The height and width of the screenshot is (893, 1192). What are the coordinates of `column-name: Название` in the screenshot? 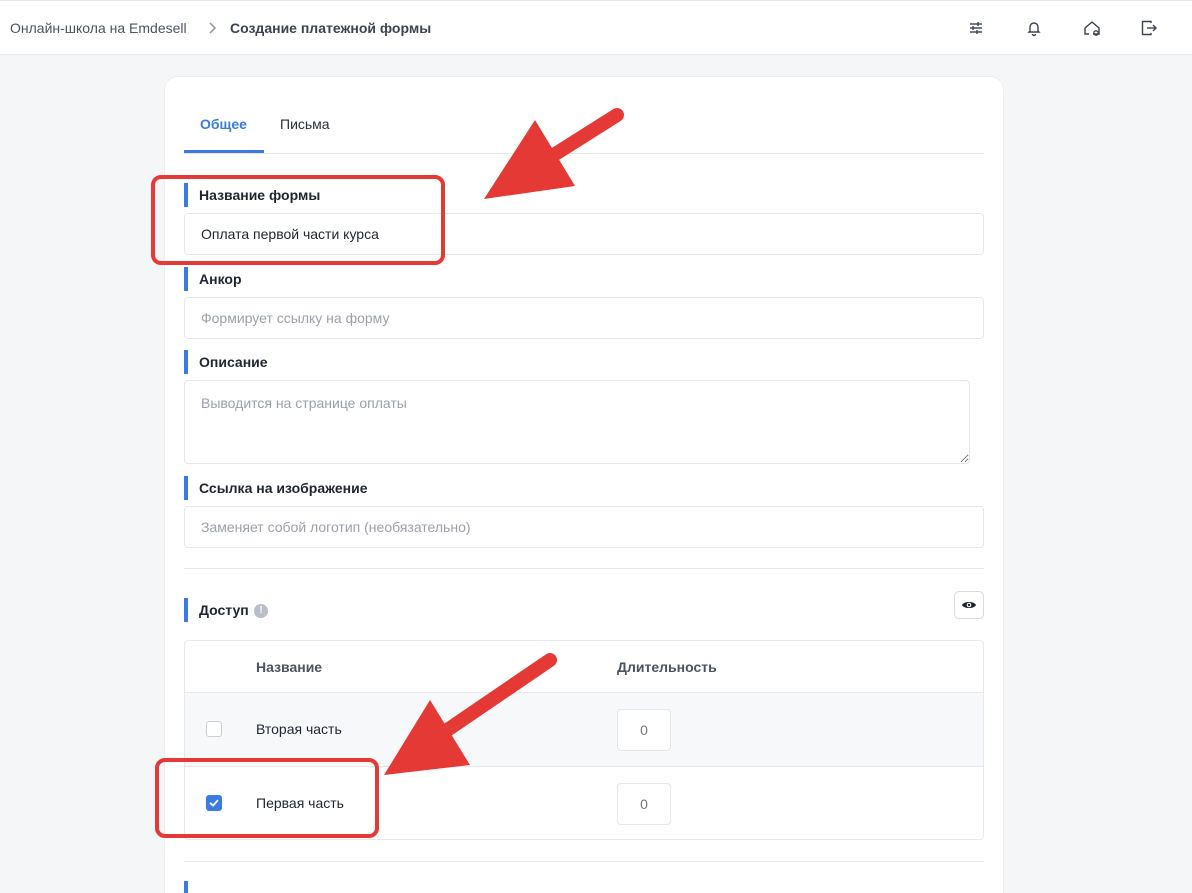 It's located at (289, 667).